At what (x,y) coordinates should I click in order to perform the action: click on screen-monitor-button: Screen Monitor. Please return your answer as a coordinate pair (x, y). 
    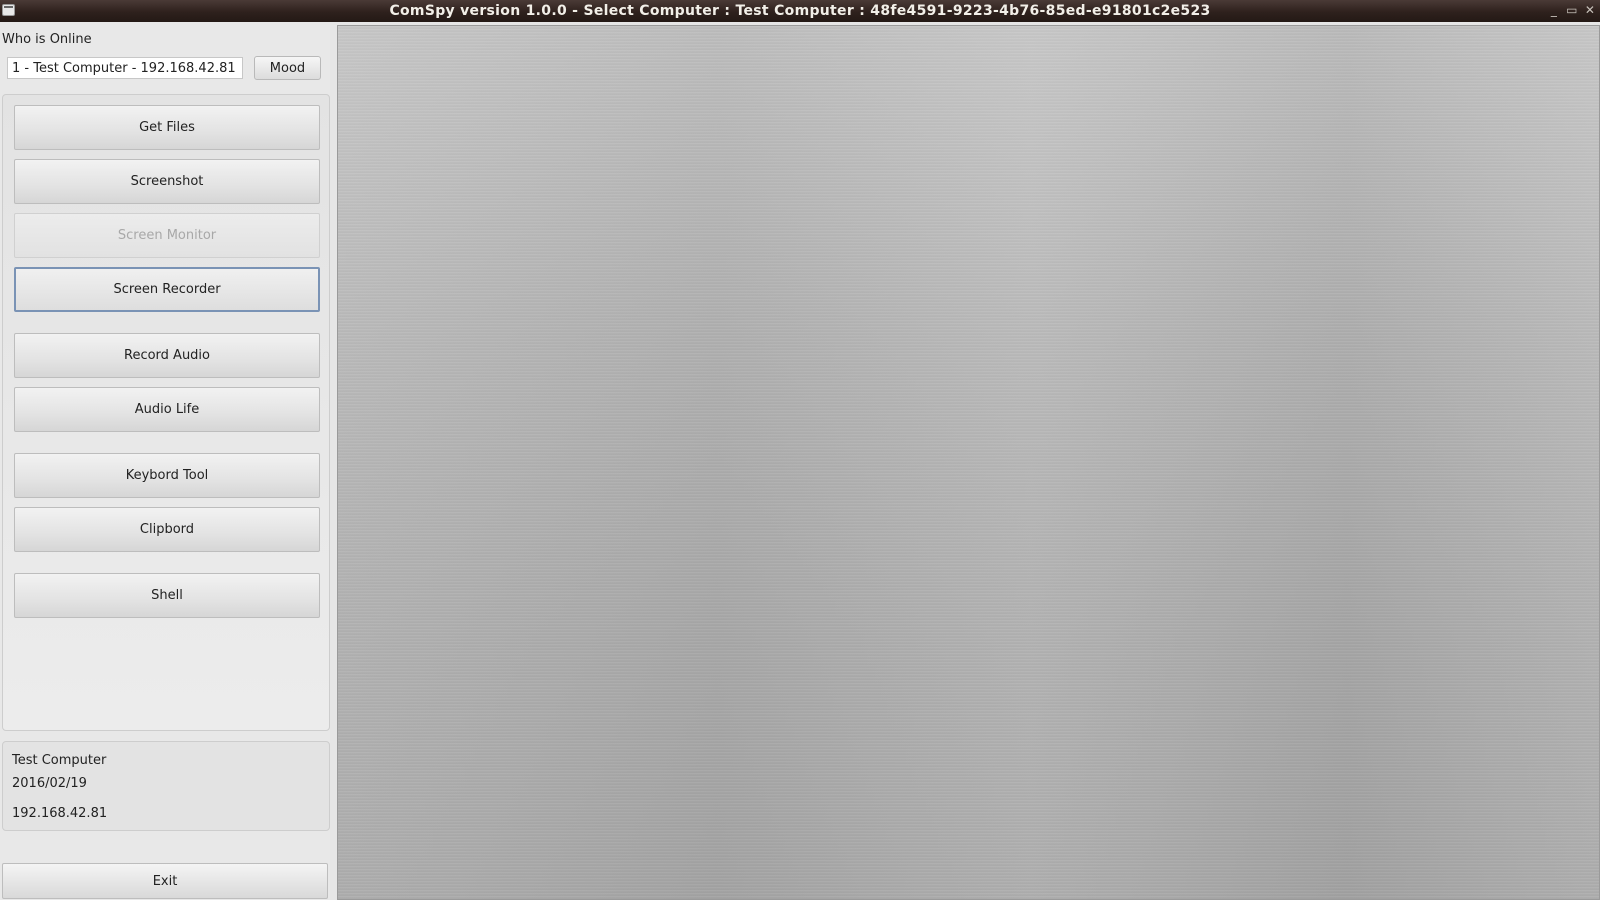
    Looking at the image, I should click on (167, 235).